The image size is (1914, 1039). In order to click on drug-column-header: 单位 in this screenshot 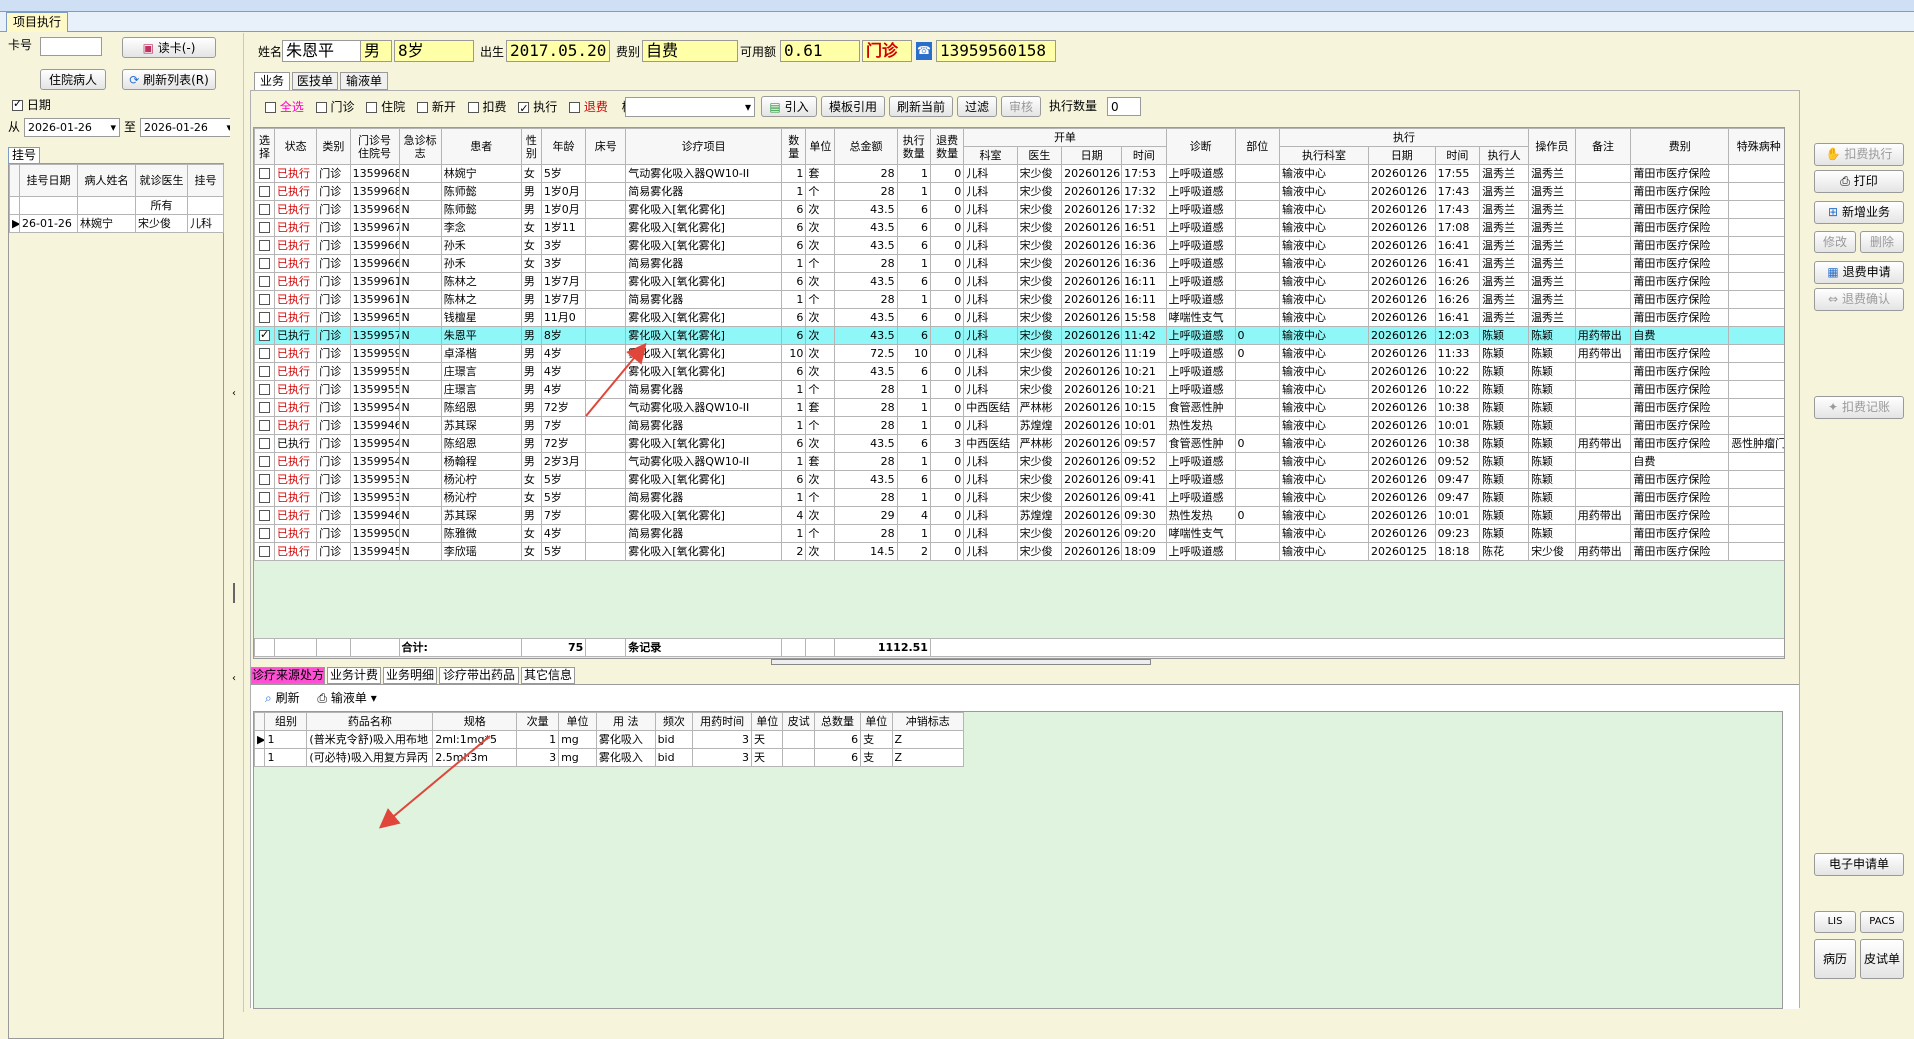, I will do `click(577, 721)`.